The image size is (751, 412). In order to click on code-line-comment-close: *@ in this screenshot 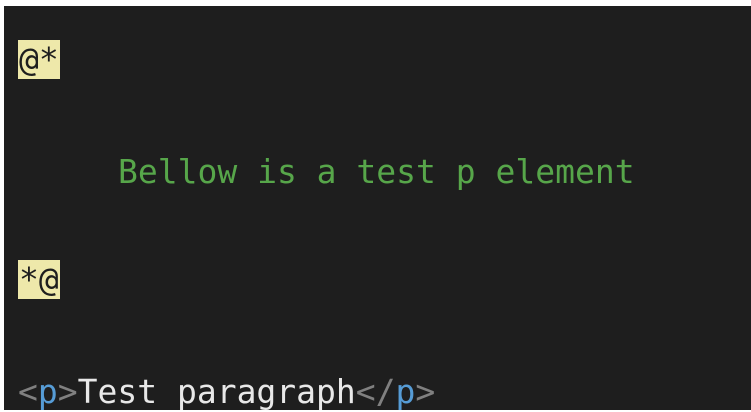, I will do `click(39, 280)`.